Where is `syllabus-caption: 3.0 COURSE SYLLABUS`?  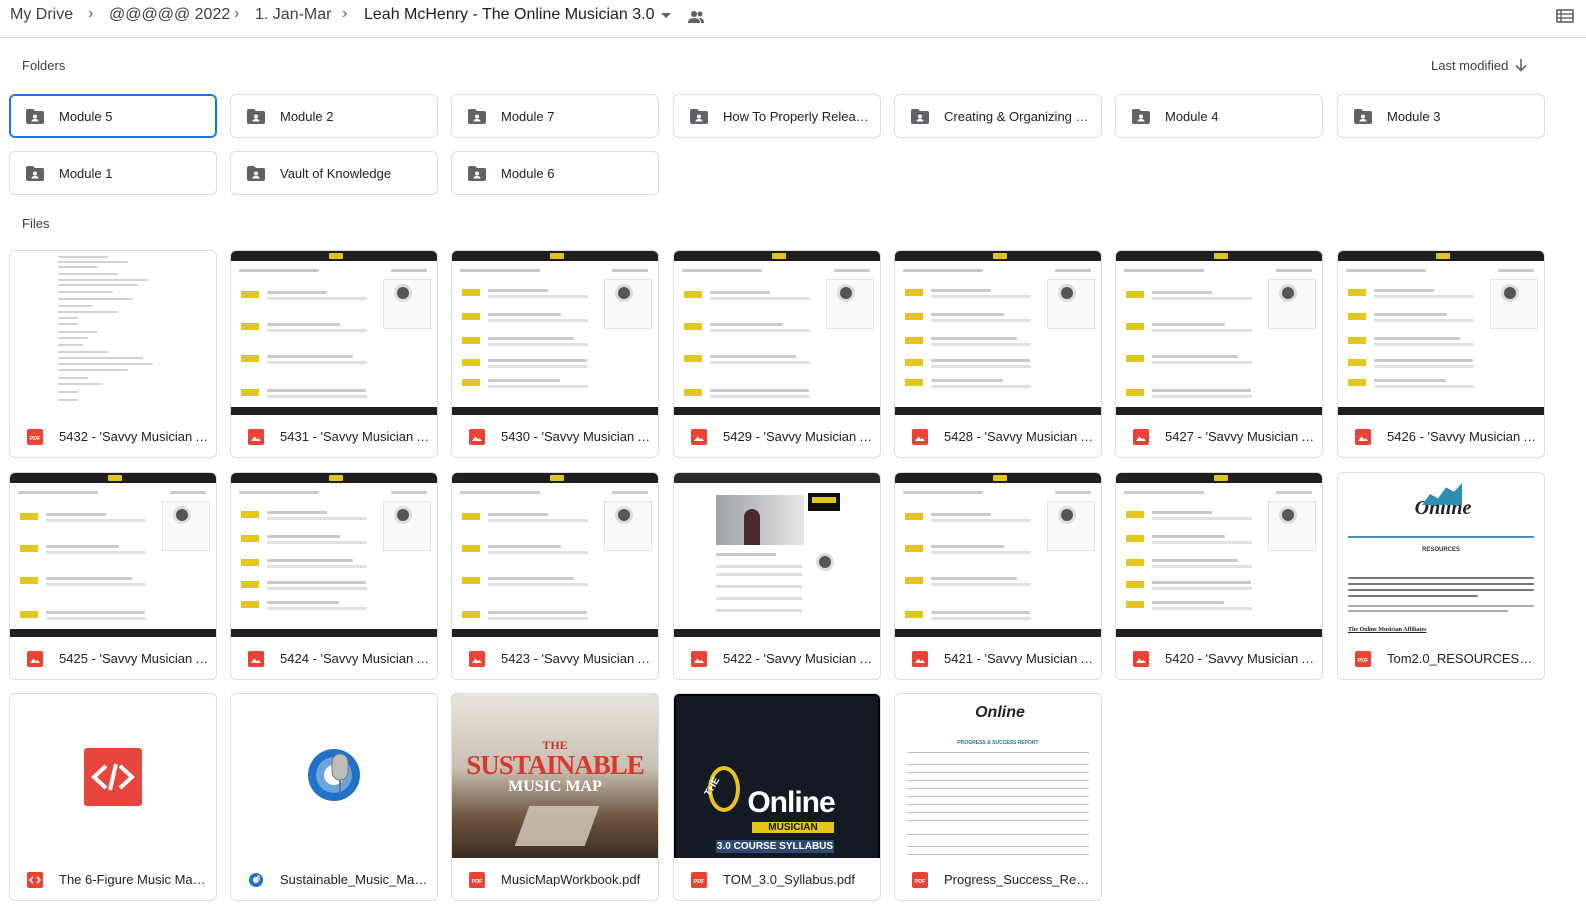 syllabus-caption: 3.0 COURSE SYLLABUS is located at coordinates (775, 846).